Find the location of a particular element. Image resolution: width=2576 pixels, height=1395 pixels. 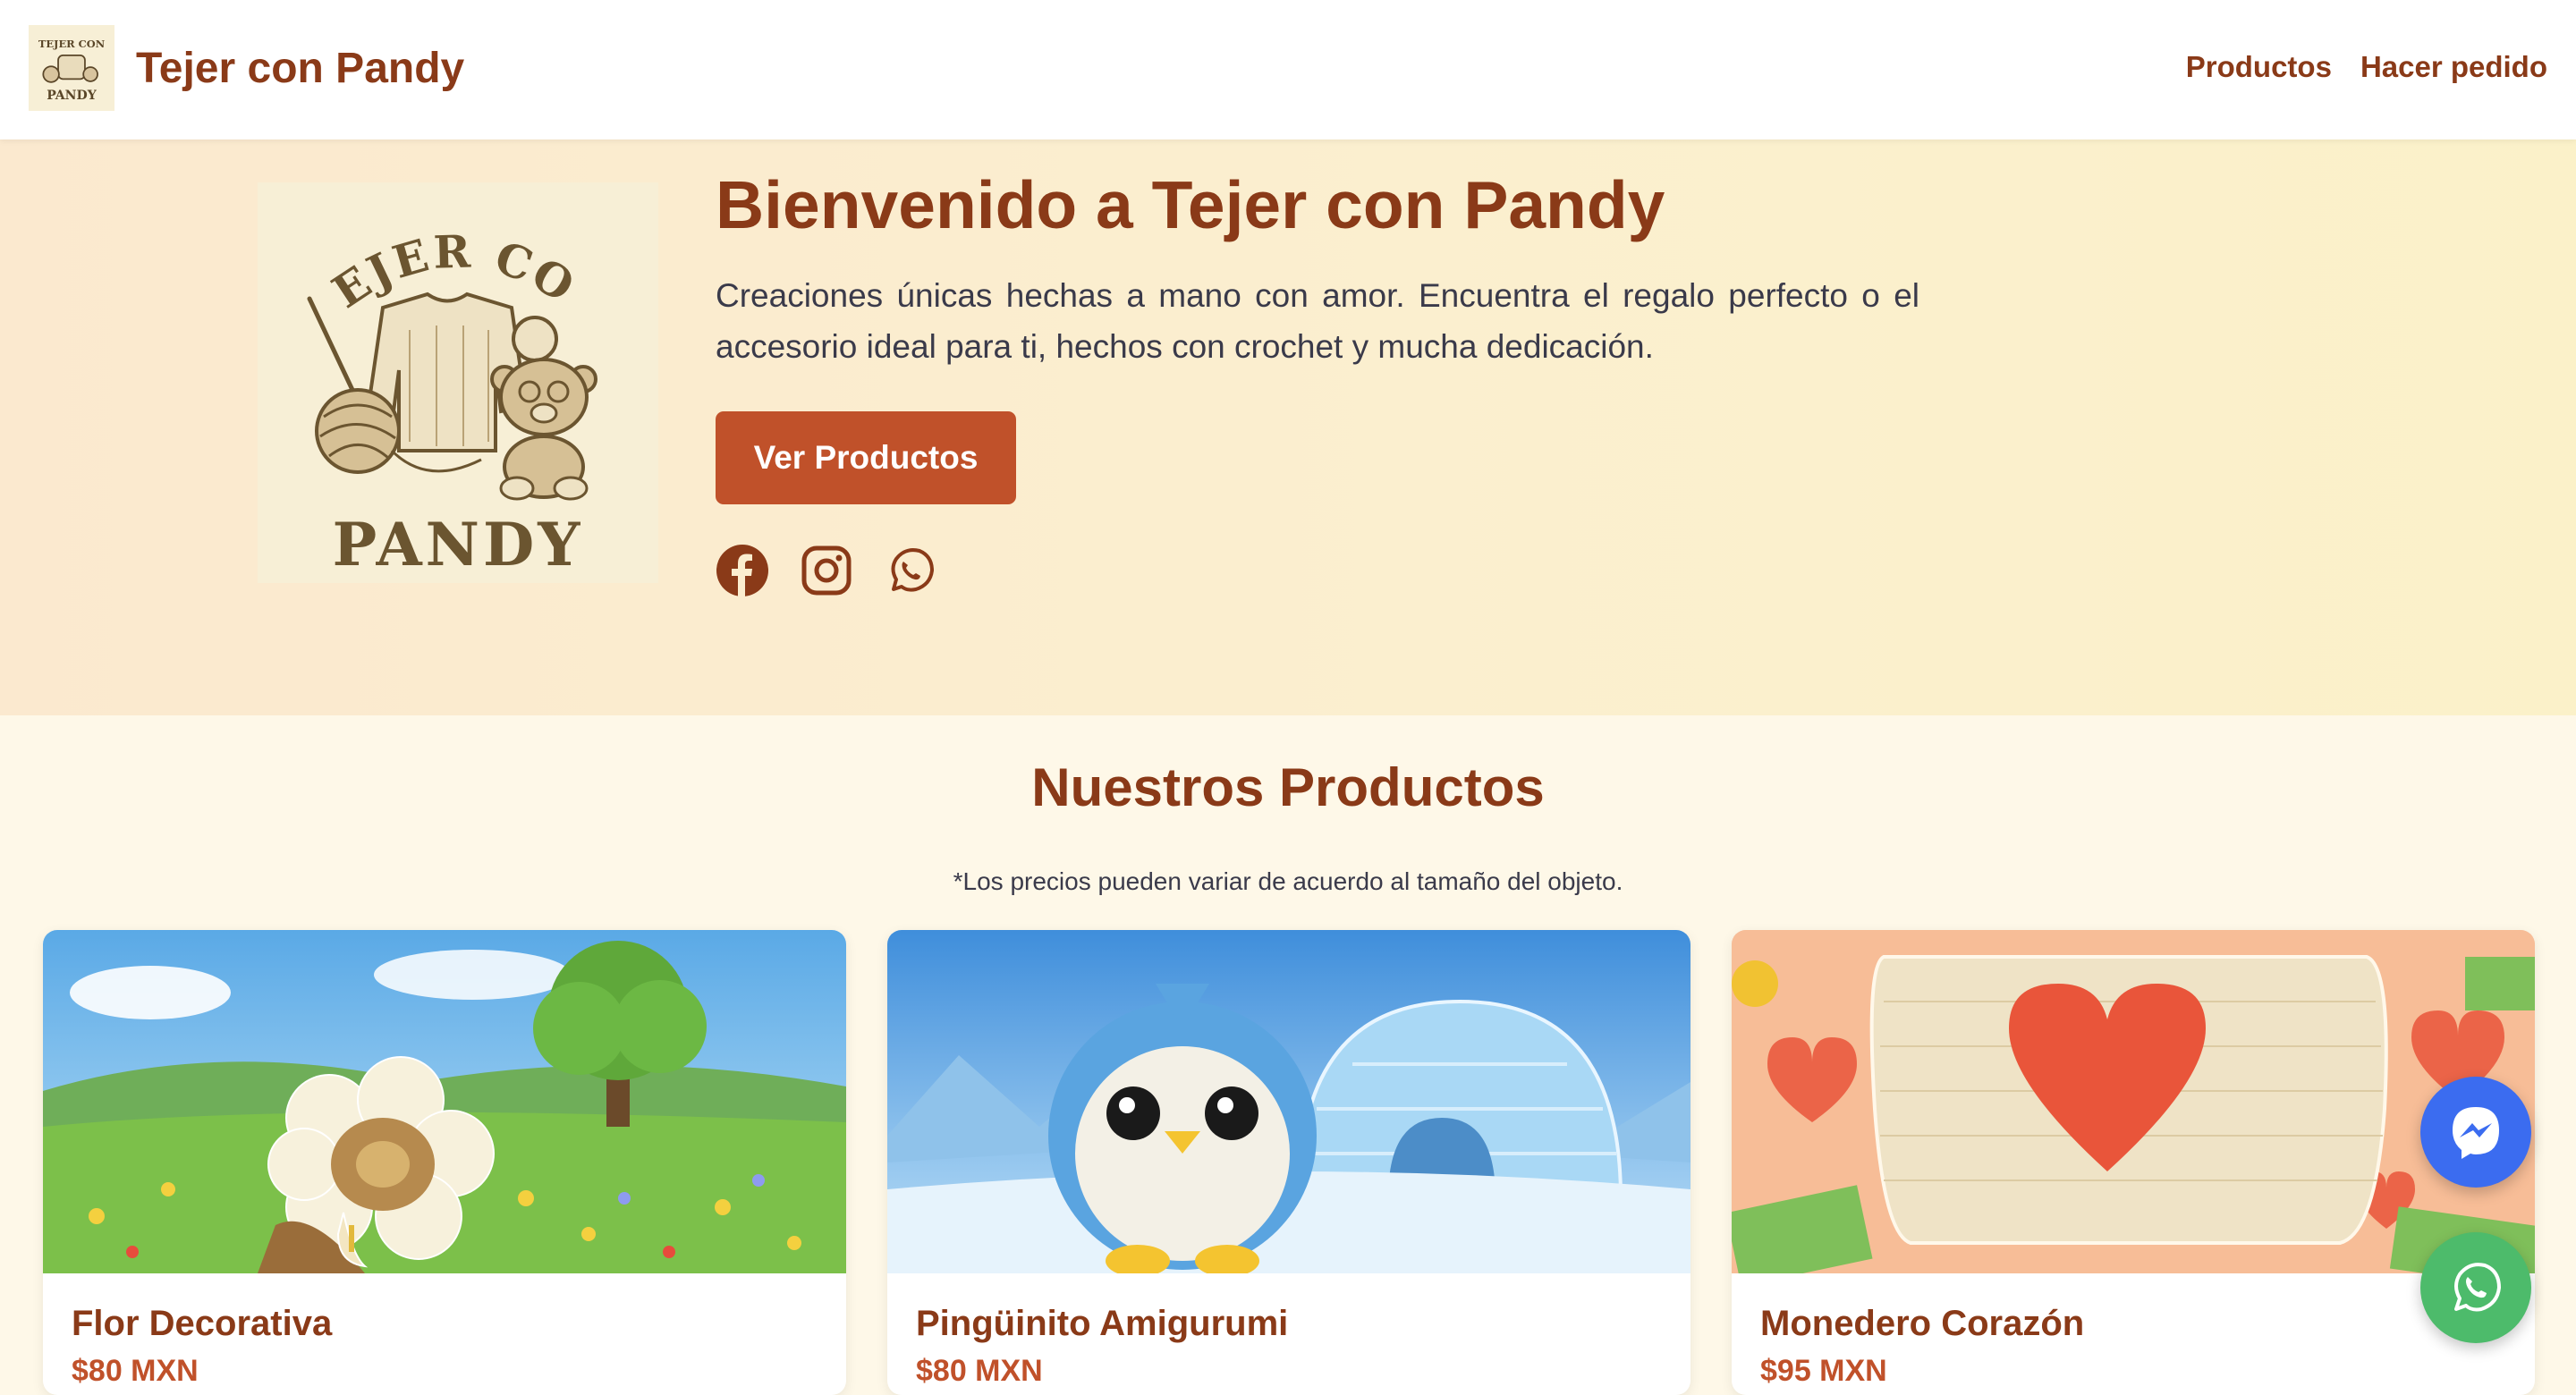

nav-hacer-pedido-link: Hacer pedido is located at coordinates (2453, 67).